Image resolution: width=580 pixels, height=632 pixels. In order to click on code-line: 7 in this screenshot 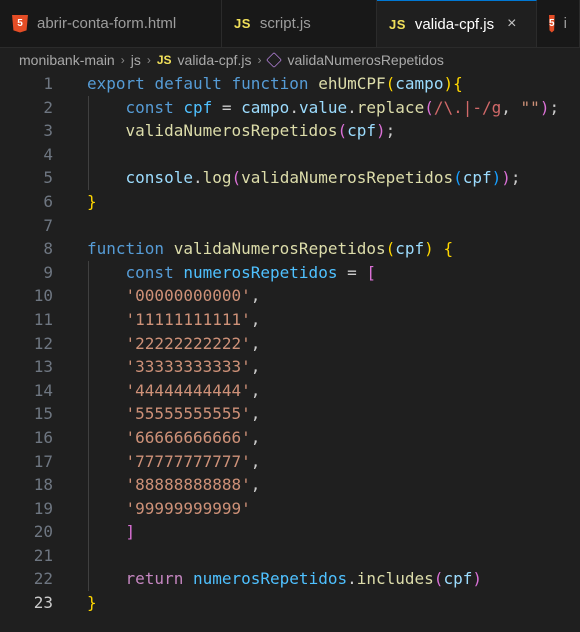, I will do `click(290, 226)`.